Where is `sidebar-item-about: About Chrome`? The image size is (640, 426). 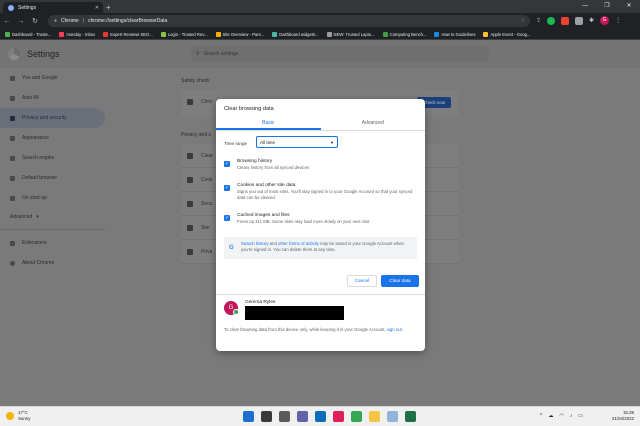
sidebar-item-about: About Chrome is located at coordinates (52, 263).